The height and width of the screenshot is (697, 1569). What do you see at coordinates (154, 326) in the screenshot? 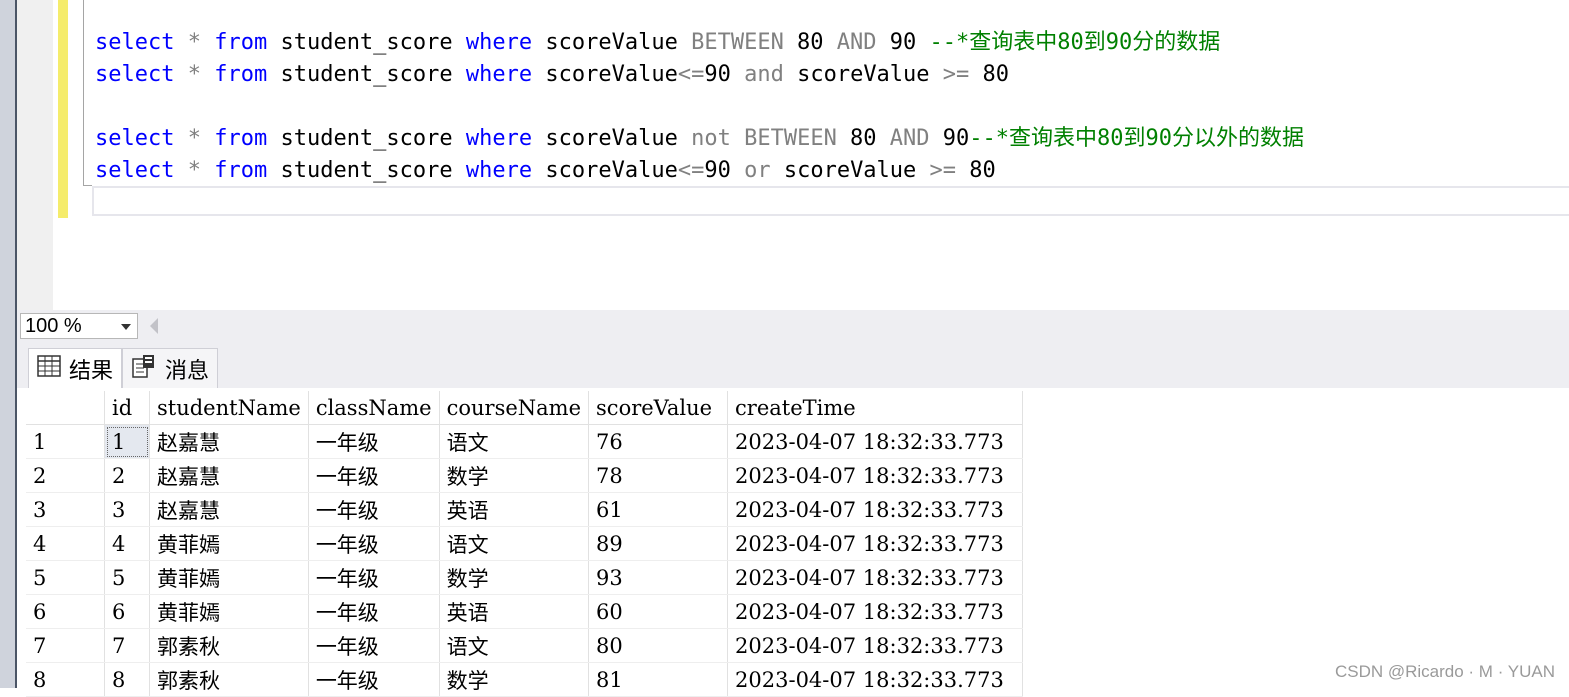
I see `scroll-left-arrow-icon` at bounding box center [154, 326].